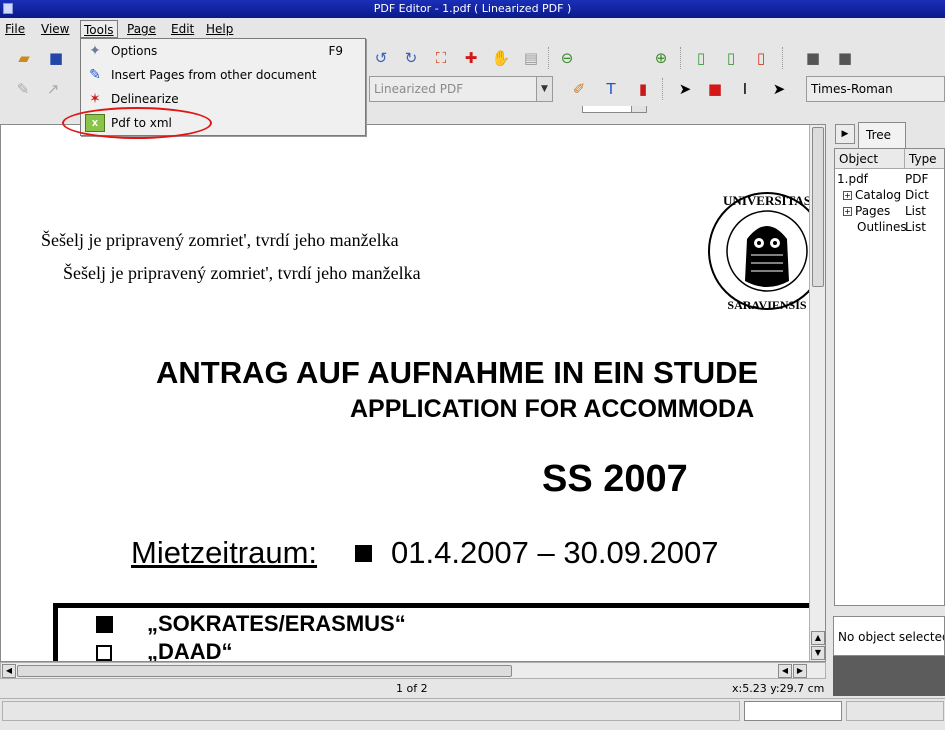 Image resolution: width=945 pixels, height=730 pixels. I want to click on wrench-icon: ✦, so click(95, 51).